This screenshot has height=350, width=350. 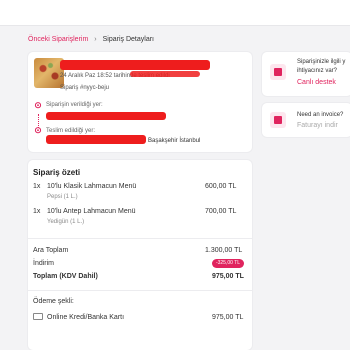 I want to click on discount-label: İndirim, so click(x=44, y=263).